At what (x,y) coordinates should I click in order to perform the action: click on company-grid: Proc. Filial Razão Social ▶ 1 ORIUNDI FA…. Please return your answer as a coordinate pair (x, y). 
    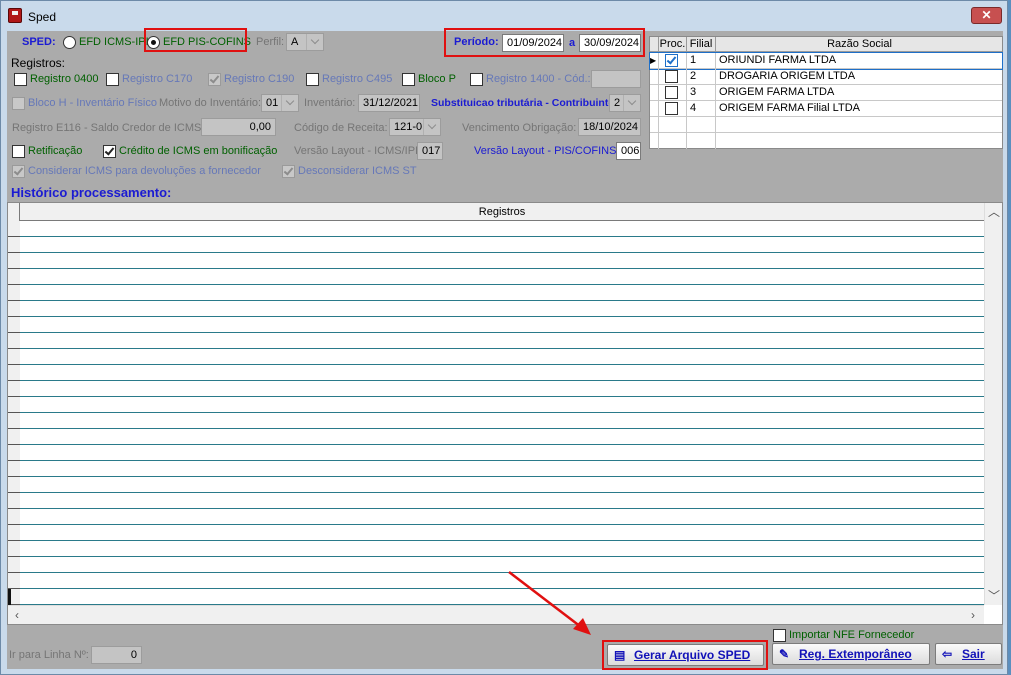
    Looking at the image, I should click on (826, 92).